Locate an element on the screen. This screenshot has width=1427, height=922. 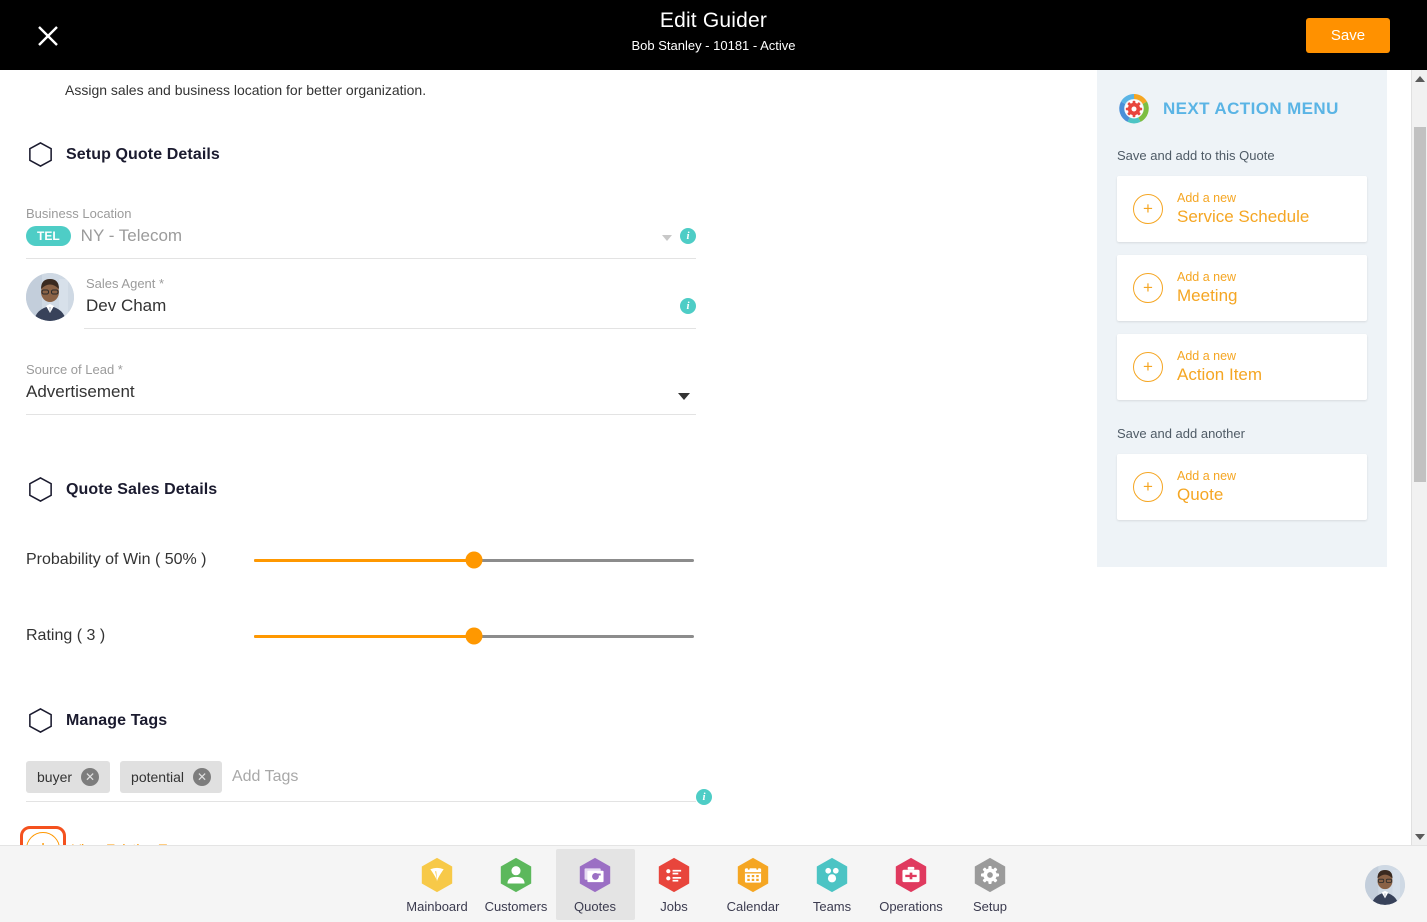
teams-hex-icon is located at coordinates (832, 874).